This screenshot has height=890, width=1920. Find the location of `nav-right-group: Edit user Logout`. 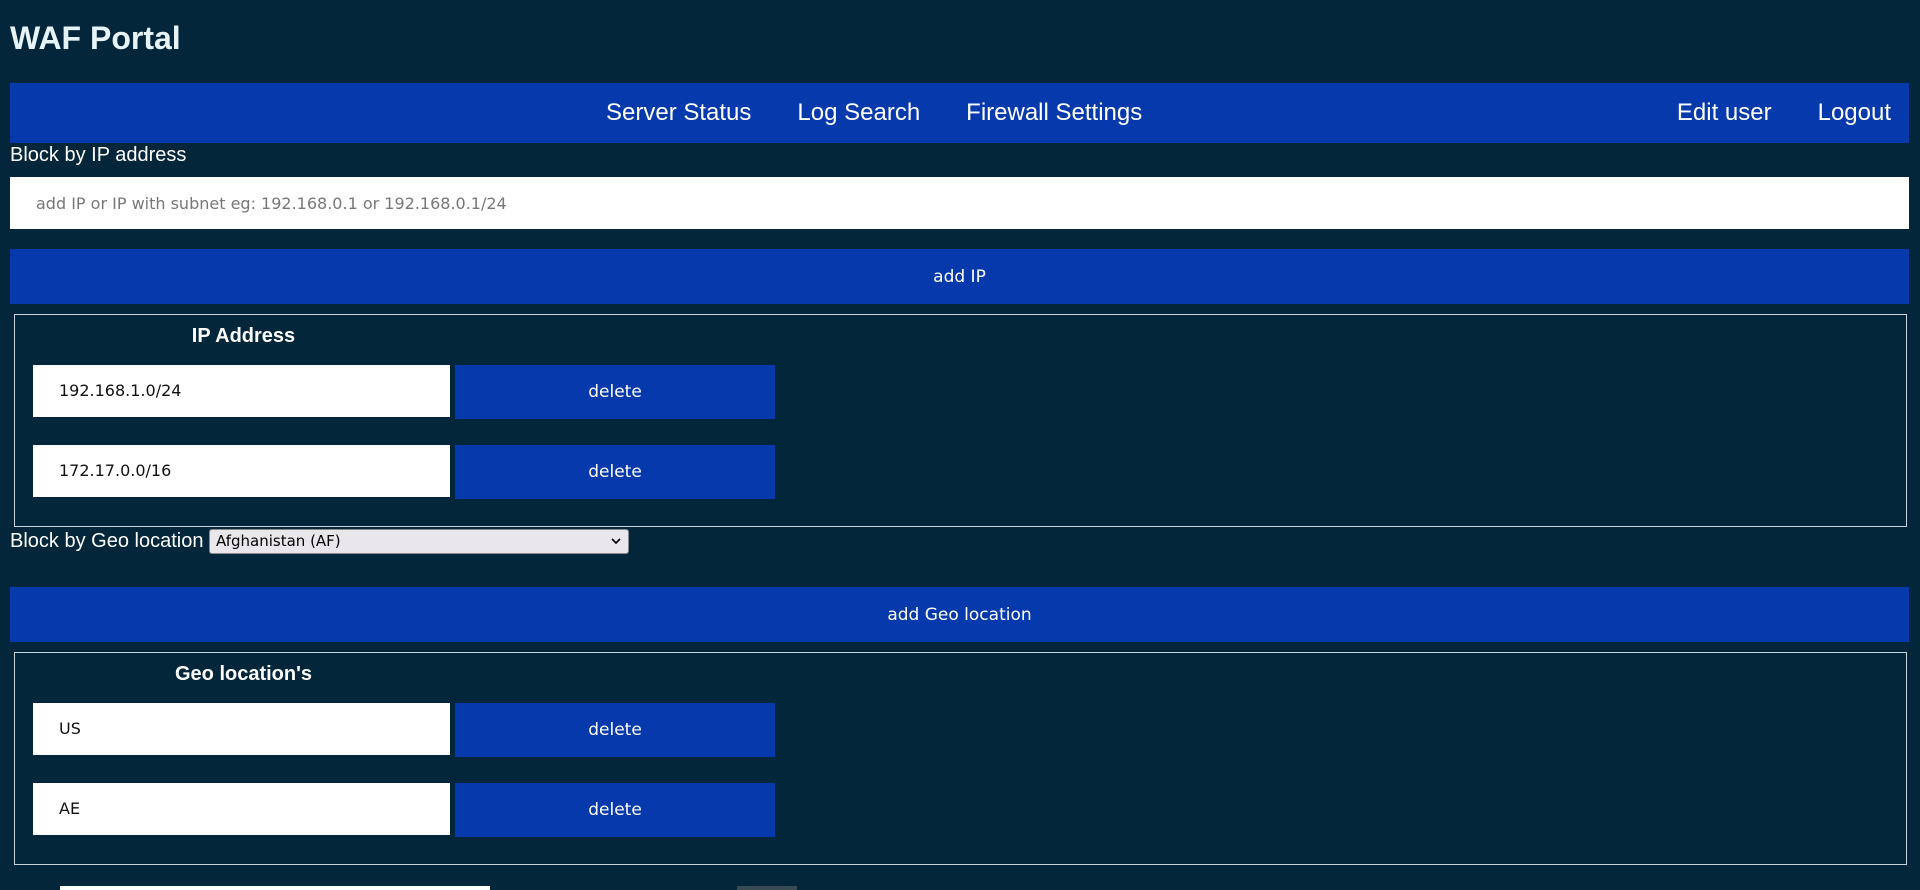

nav-right-group: Edit user Logout is located at coordinates (1772, 113).